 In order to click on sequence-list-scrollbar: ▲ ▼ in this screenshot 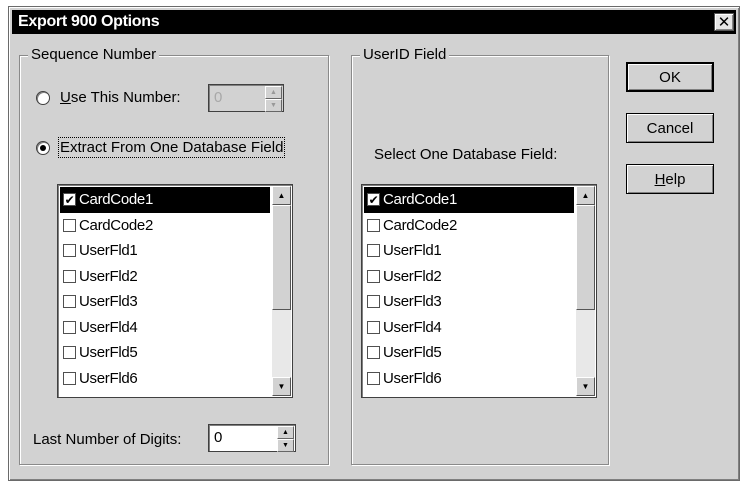, I will do `click(281, 291)`.